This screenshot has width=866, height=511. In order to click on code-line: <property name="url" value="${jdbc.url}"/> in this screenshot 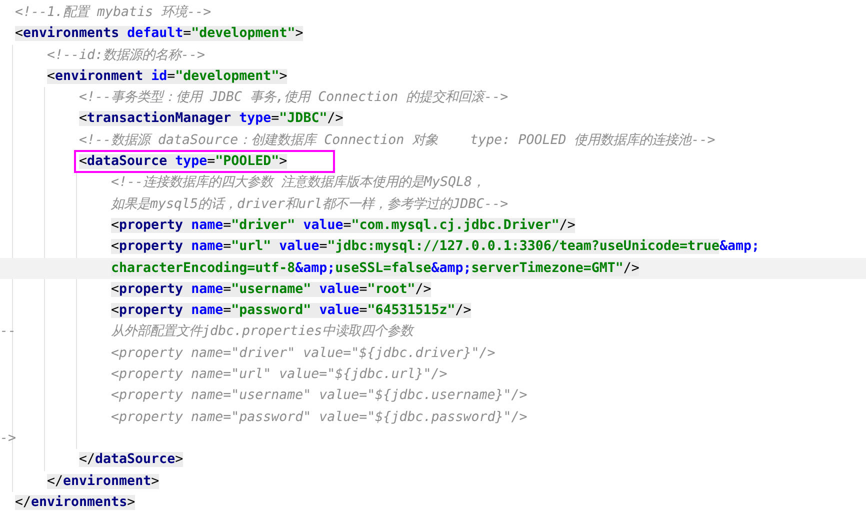, I will do `click(279, 375)`.